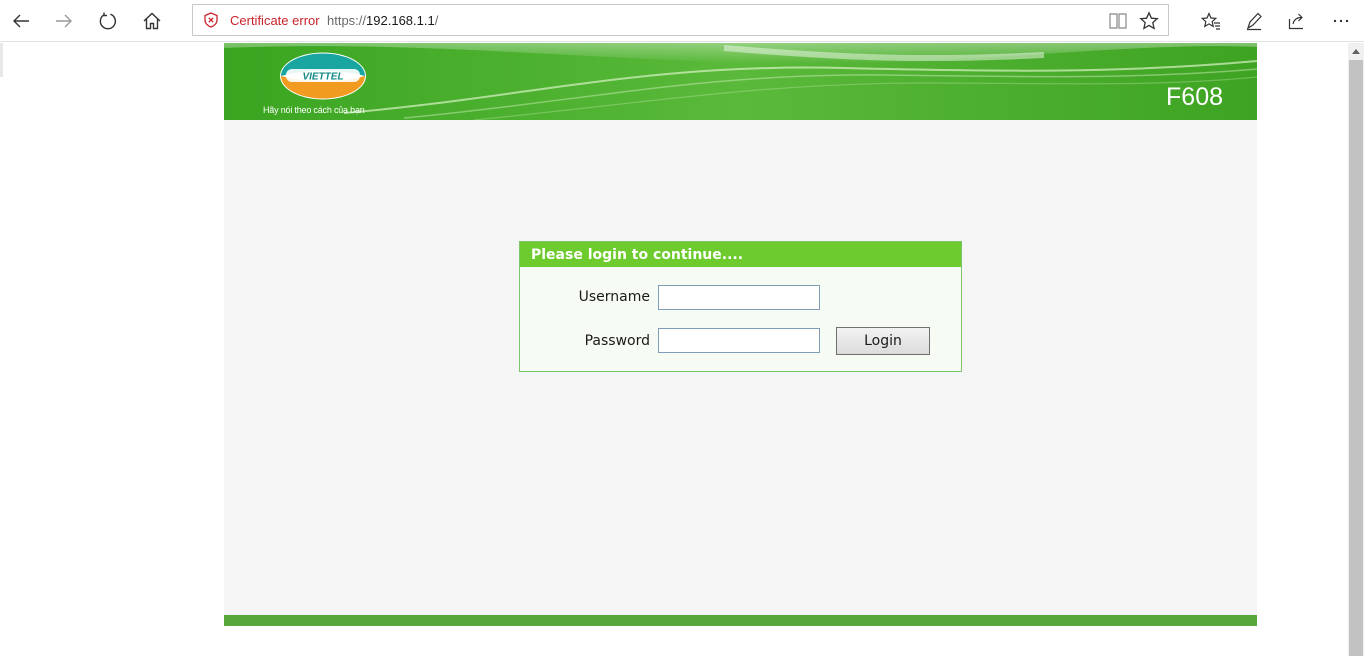 The height and width of the screenshot is (656, 1364). I want to click on username-label: Username, so click(614, 297).